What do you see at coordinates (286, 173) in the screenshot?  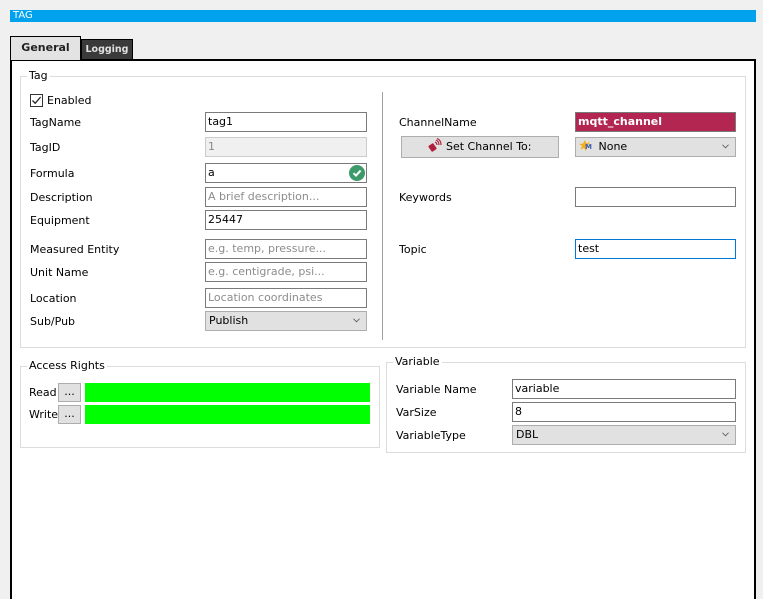 I see `formula-input: a` at bounding box center [286, 173].